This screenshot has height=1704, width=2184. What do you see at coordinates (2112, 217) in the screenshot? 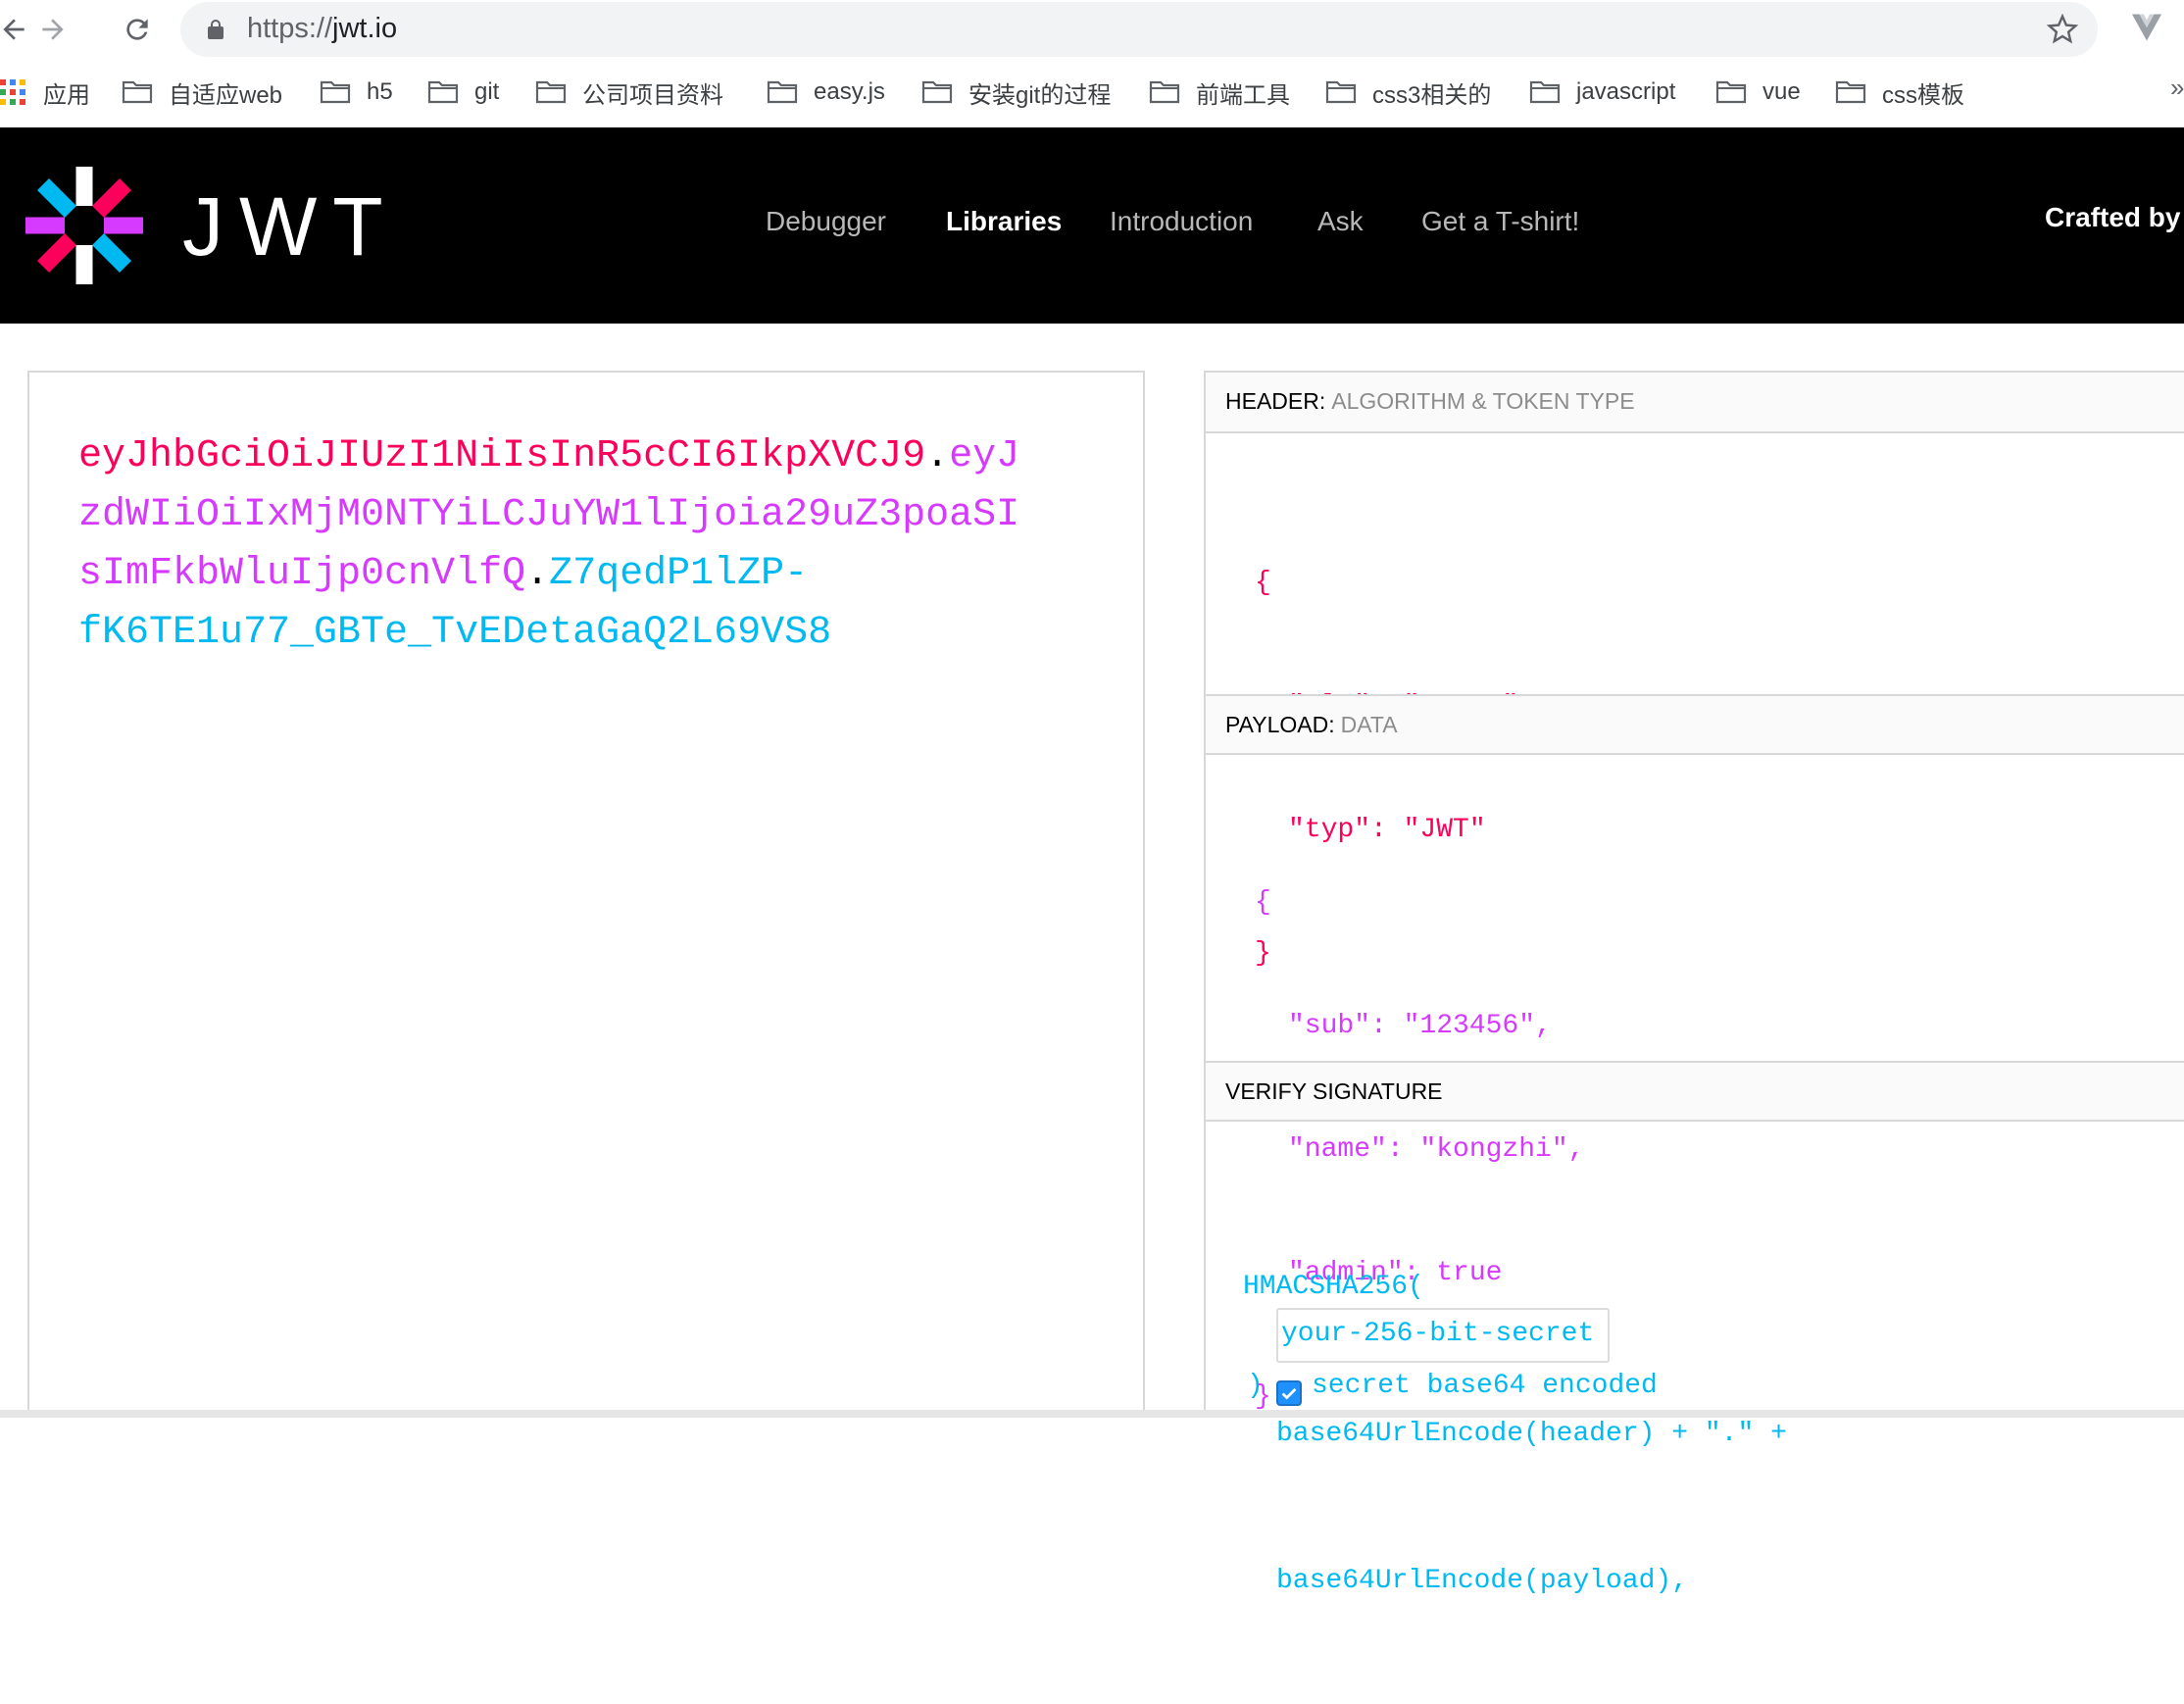
I see `crafted-by-link: Crafted by` at bounding box center [2112, 217].